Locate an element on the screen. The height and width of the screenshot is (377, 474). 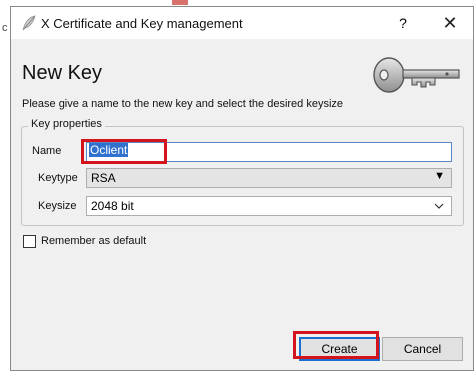
cancel-button: Cancel is located at coordinates (422, 349).